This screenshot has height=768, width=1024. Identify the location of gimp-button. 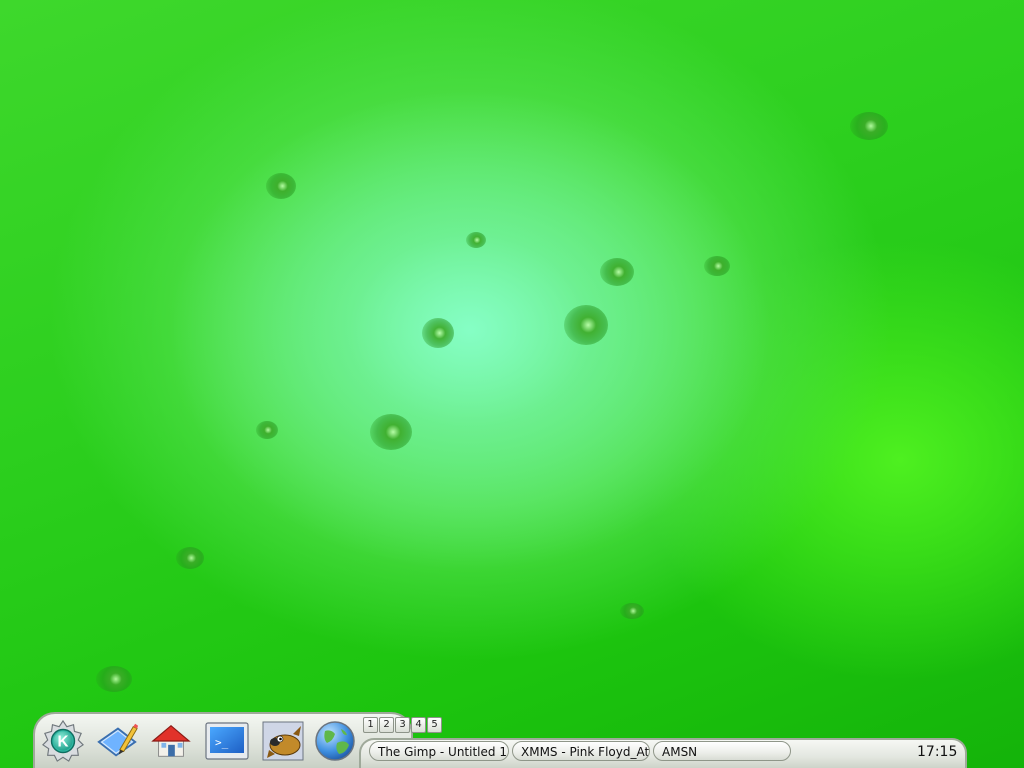
(283, 741).